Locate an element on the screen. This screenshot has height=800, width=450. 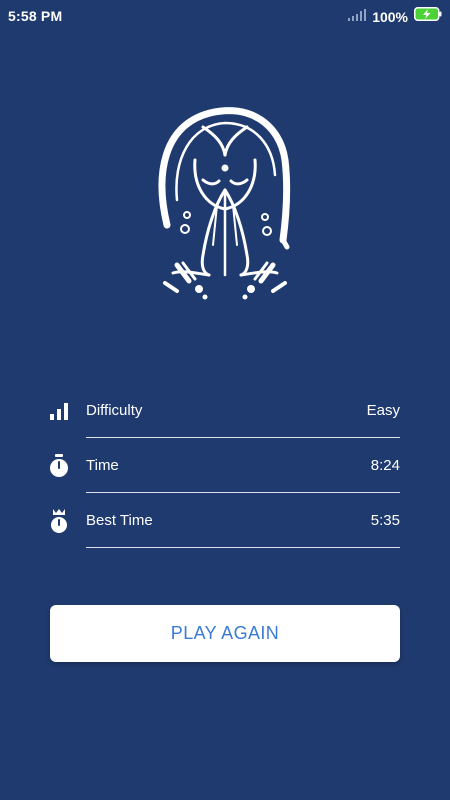
stat-value: 8:24 is located at coordinates (385, 465).